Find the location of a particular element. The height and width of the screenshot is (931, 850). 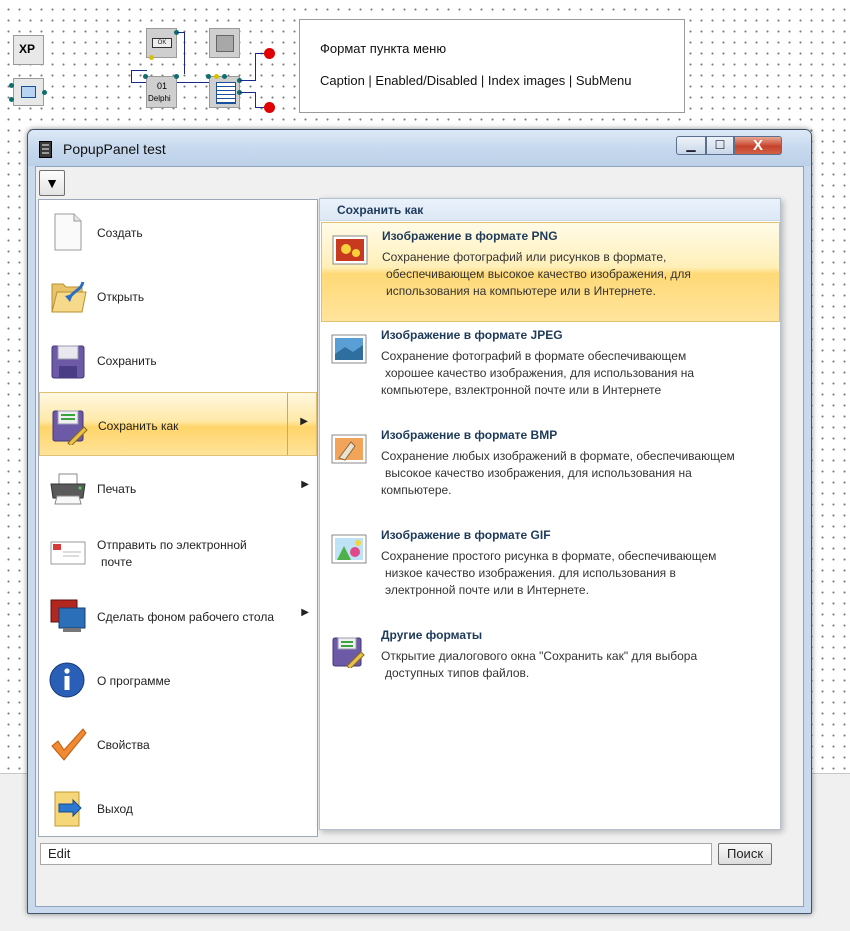

open-folder-icon is located at coordinates (69, 297).